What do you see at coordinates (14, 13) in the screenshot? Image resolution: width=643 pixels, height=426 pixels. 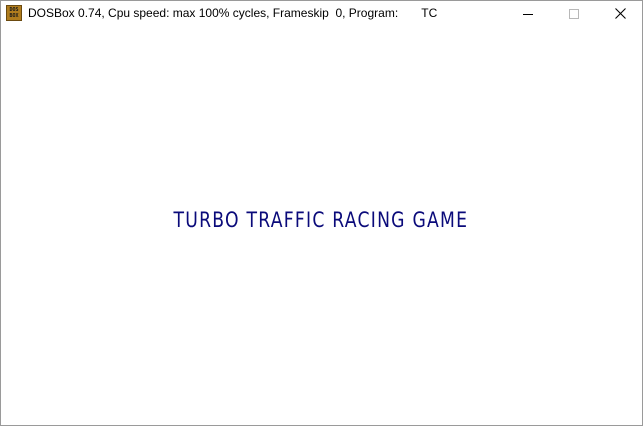 I see `dosbox-app-icon: DOS BOX` at bounding box center [14, 13].